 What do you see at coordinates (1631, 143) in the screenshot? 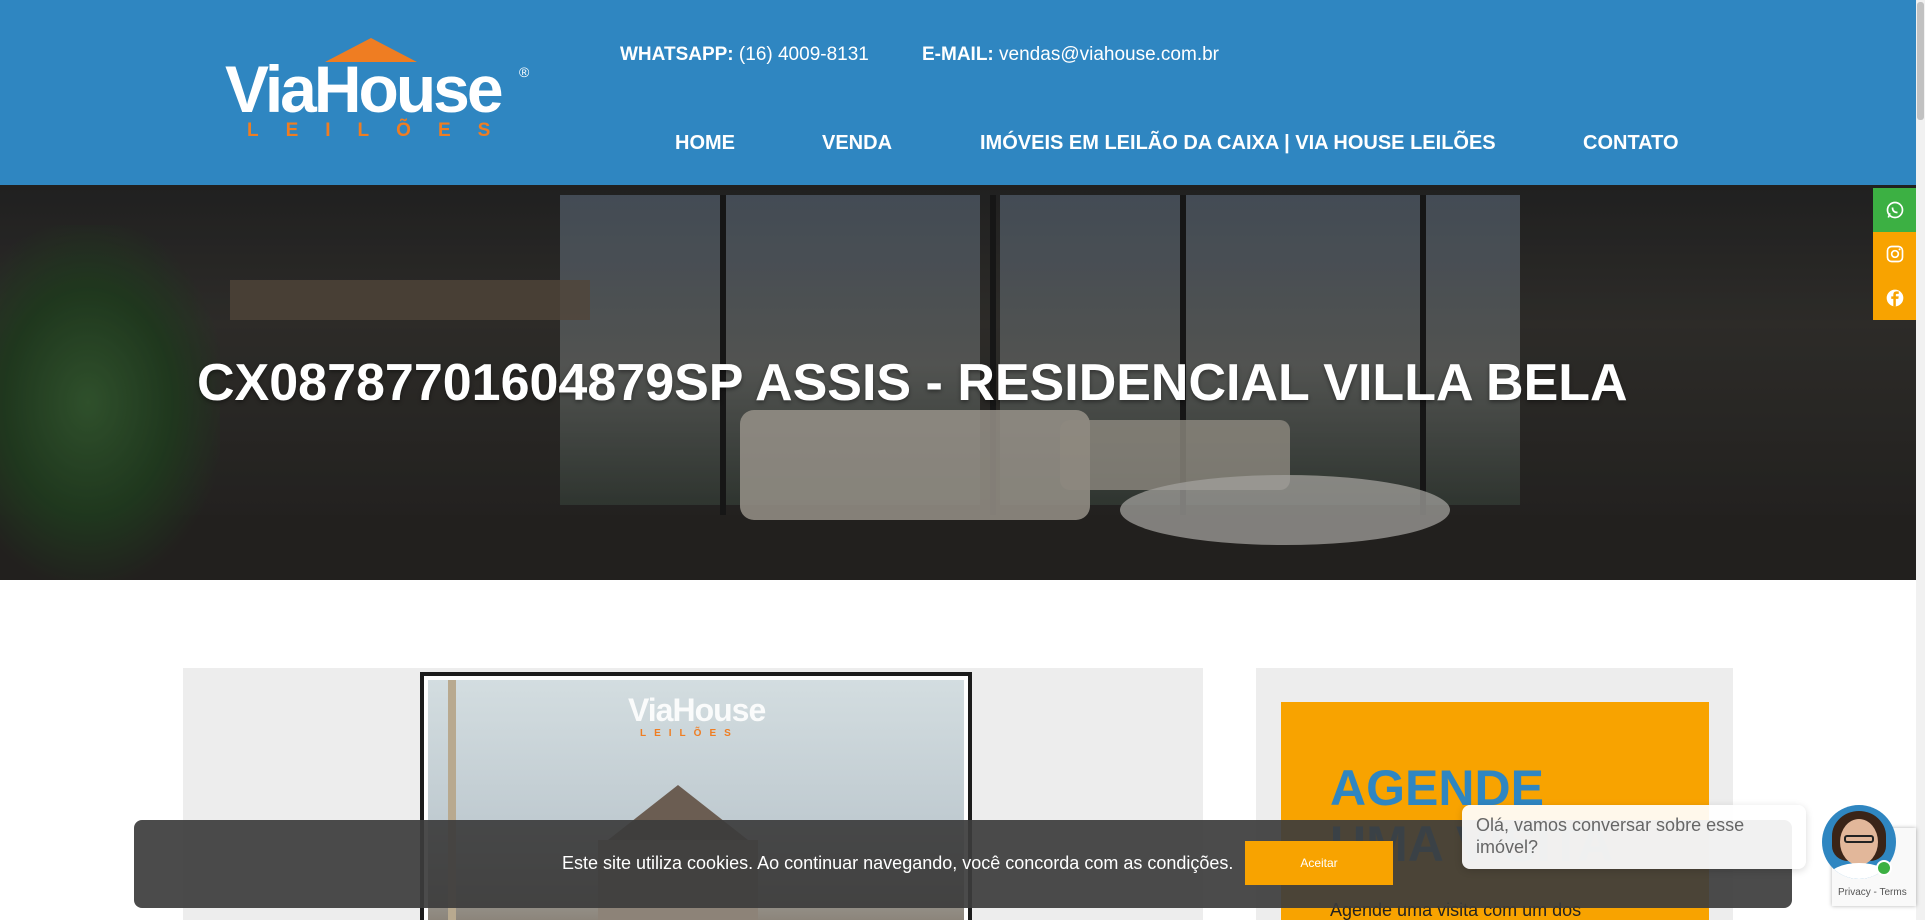
I see `nav-contato: CONTATO` at bounding box center [1631, 143].